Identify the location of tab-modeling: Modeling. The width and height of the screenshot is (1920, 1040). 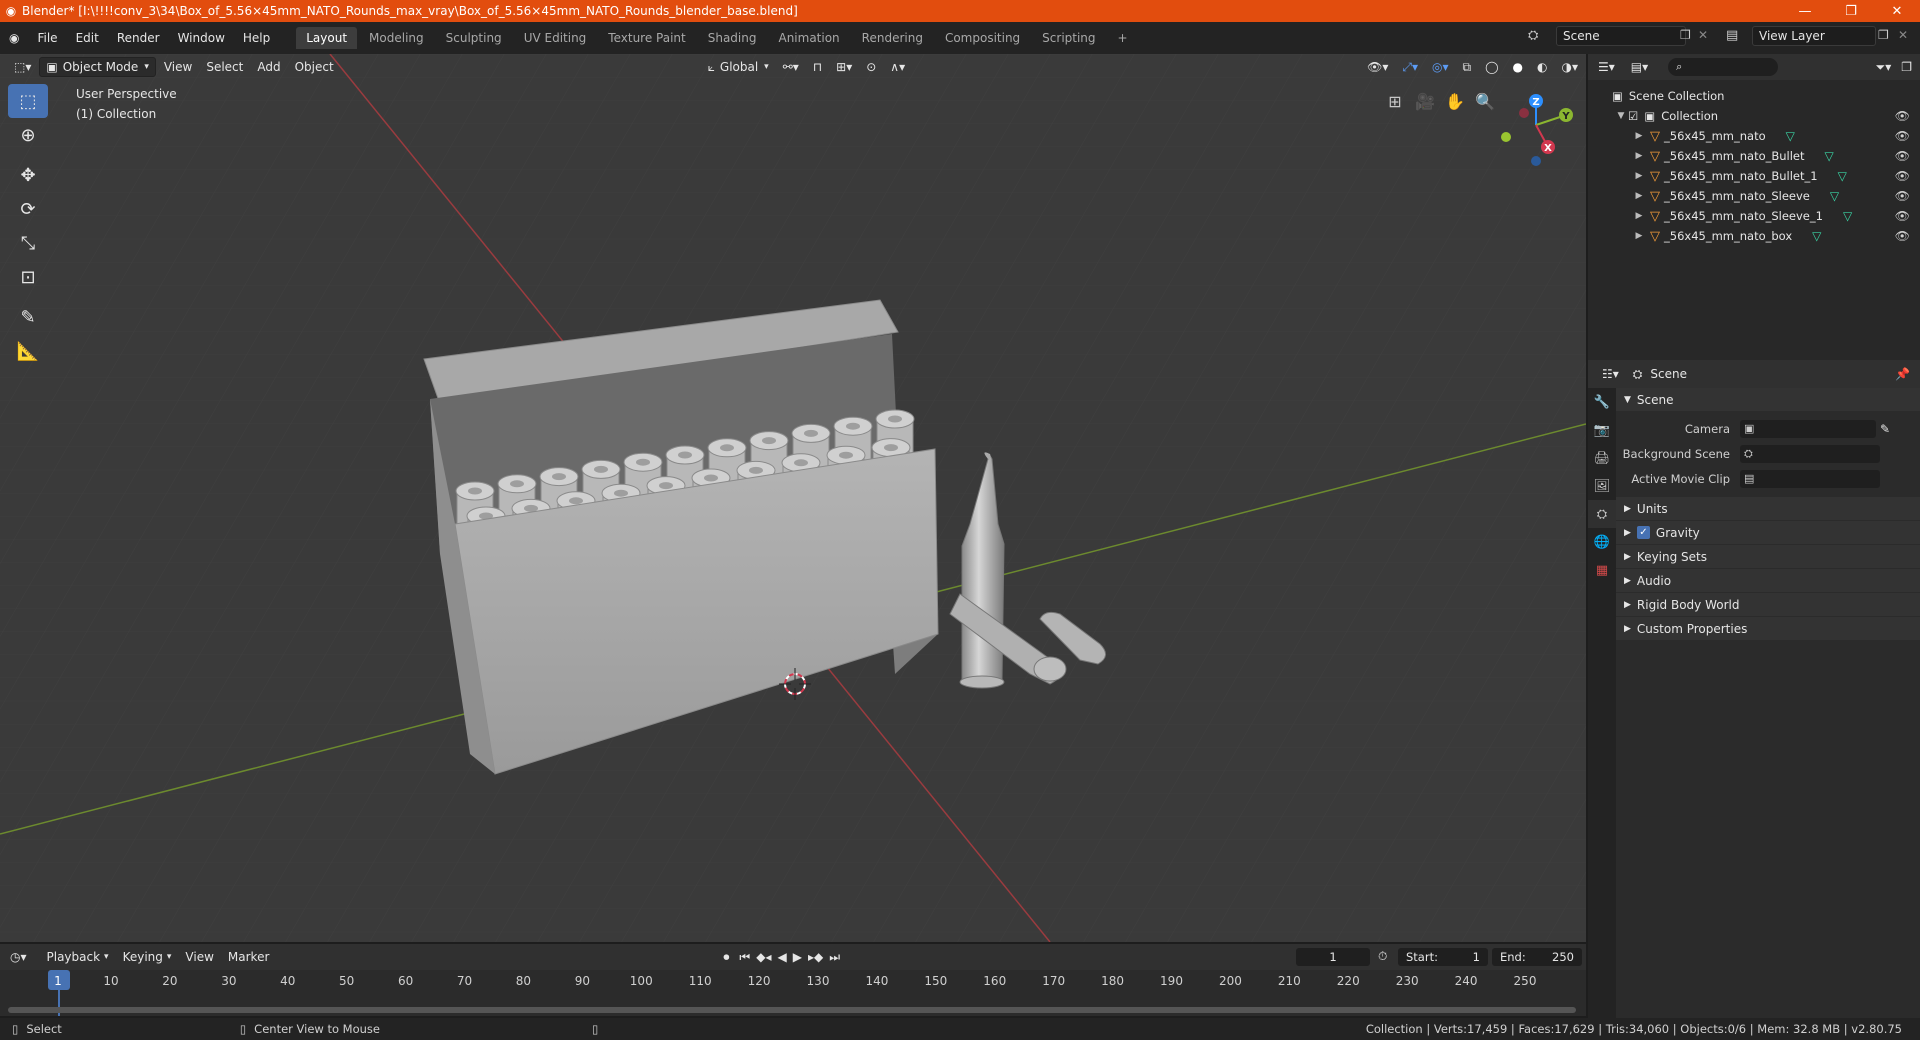
(396, 38).